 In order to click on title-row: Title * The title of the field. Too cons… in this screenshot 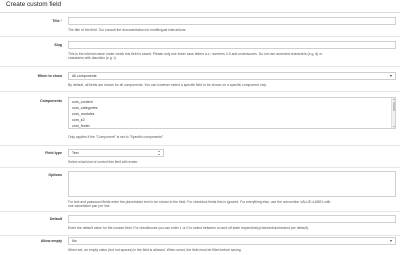, I will do `click(200, 25)`.